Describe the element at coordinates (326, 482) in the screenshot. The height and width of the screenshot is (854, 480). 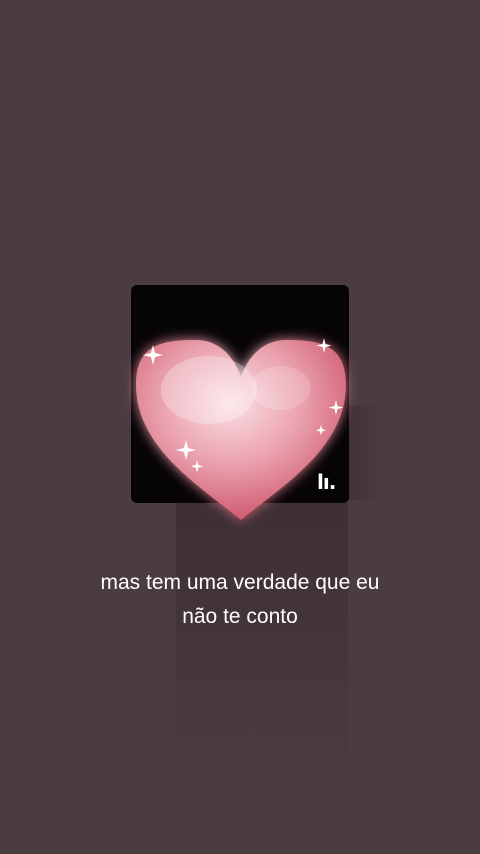
I see `brand-logo: lı.` at that location.